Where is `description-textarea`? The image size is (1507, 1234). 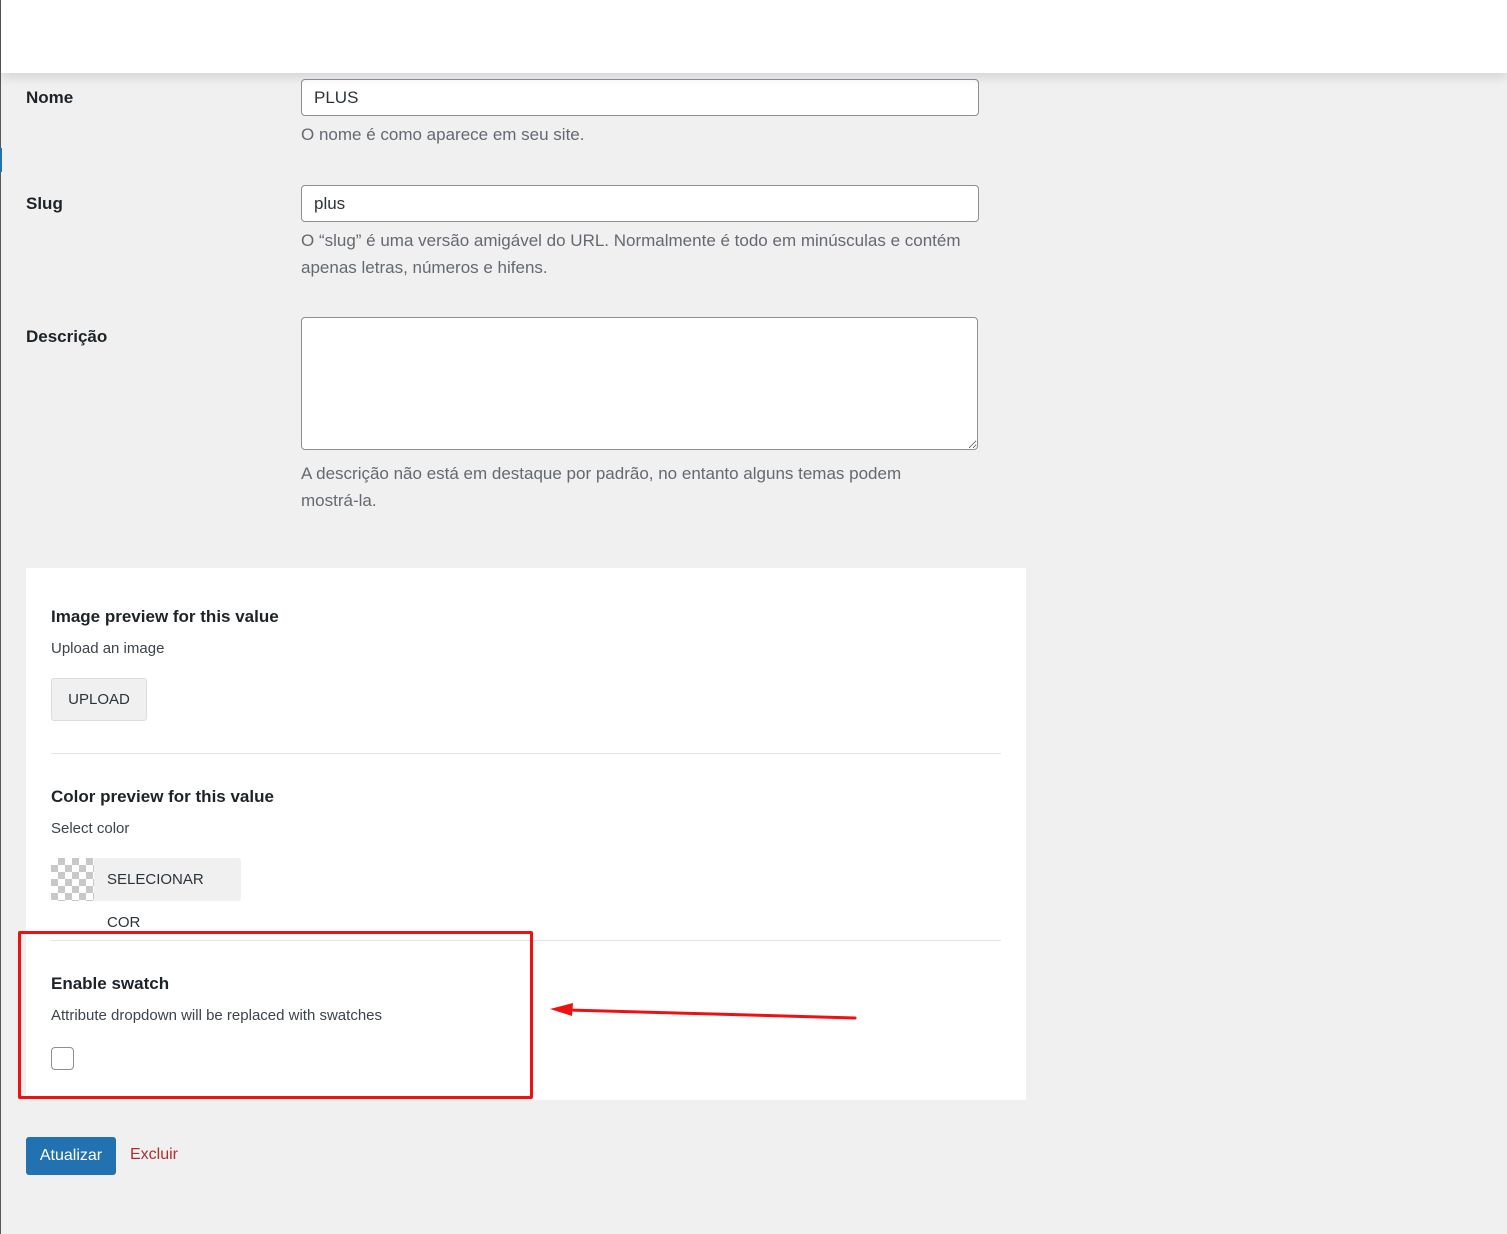 description-textarea is located at coordinates (639, 383).